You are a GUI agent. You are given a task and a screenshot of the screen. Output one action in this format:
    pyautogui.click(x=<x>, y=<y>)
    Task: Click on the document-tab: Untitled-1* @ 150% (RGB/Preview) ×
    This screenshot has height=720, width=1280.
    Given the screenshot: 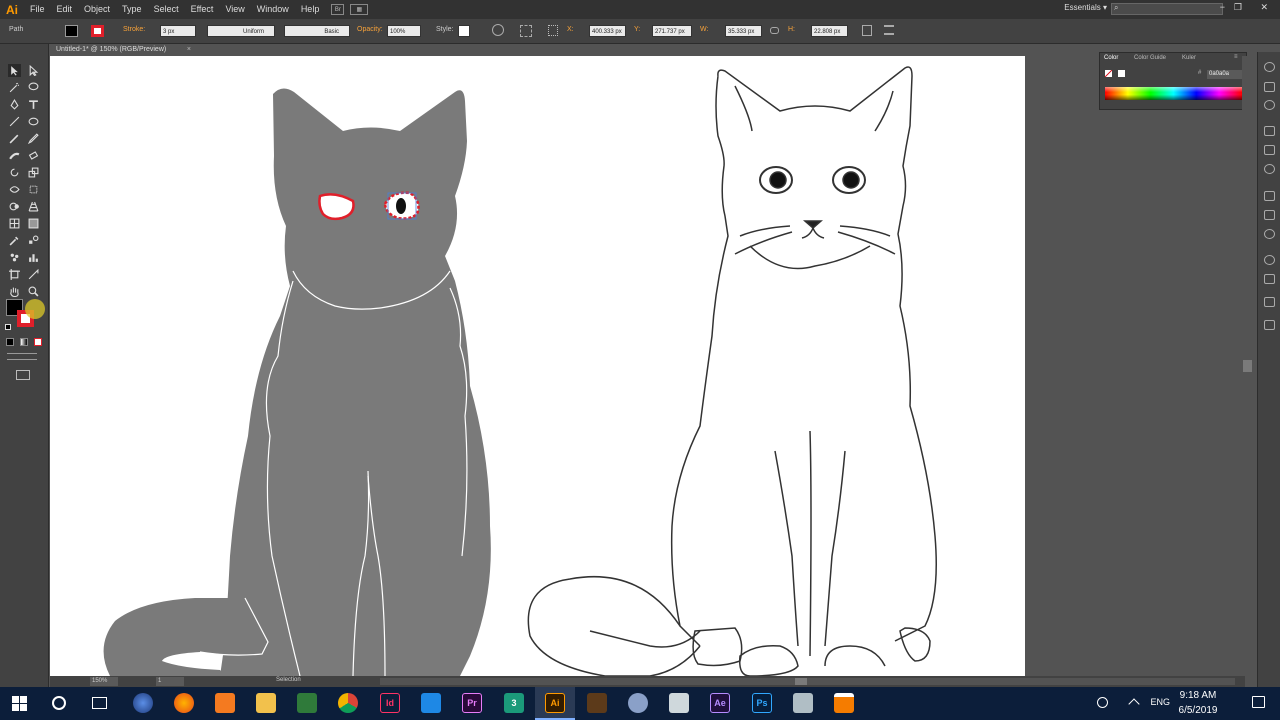 What is the action you would take?
    pyautogui.click(x=124, y=50)
    